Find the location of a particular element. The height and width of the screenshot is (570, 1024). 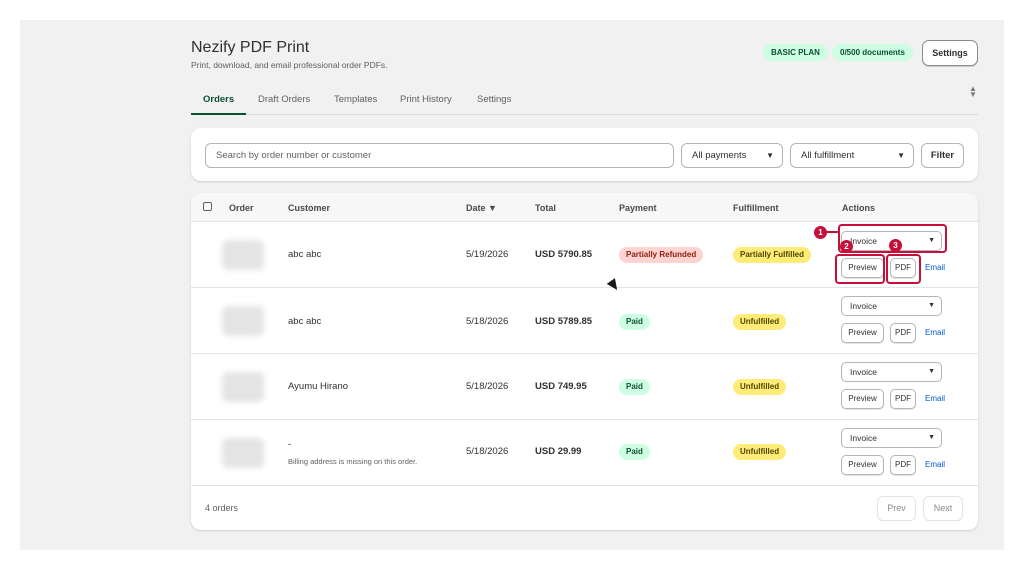

app-title: Nezify PDF Print is located at coordinates (250, 47).